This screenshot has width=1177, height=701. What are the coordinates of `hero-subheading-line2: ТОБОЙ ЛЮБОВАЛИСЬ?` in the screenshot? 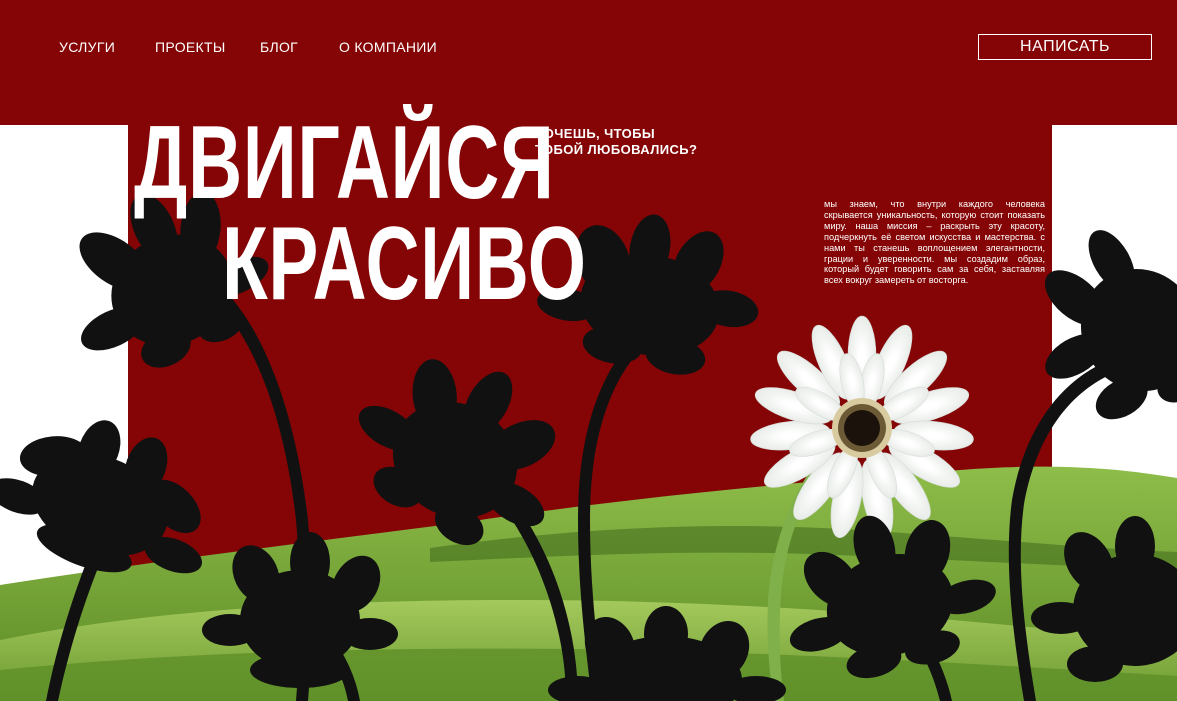 It's located at (616, 149).